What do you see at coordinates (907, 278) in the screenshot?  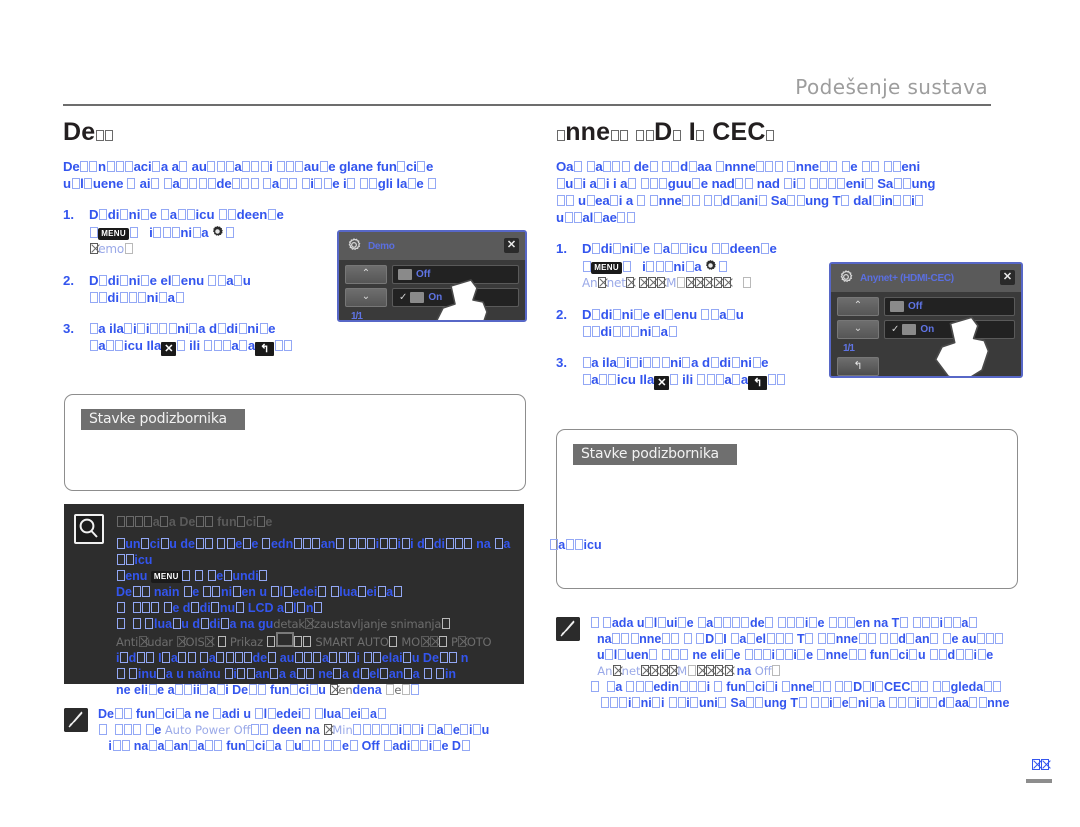 I see `right-lcd-title: Anynet+ (HDMI-CEC)` at bounding box center [907, 278].